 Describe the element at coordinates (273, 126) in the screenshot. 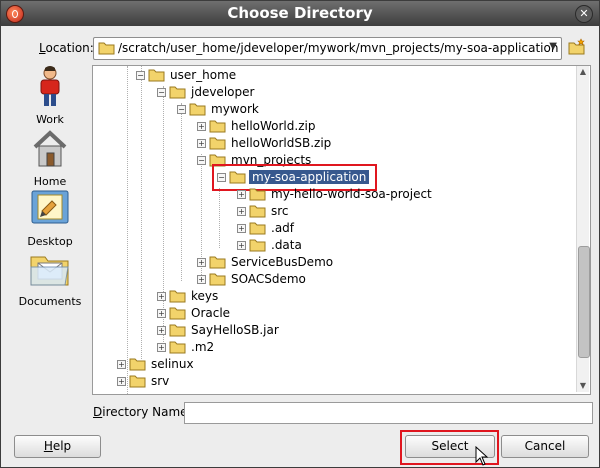

I see `tree-item-label: helloWorld.zip` at that location.